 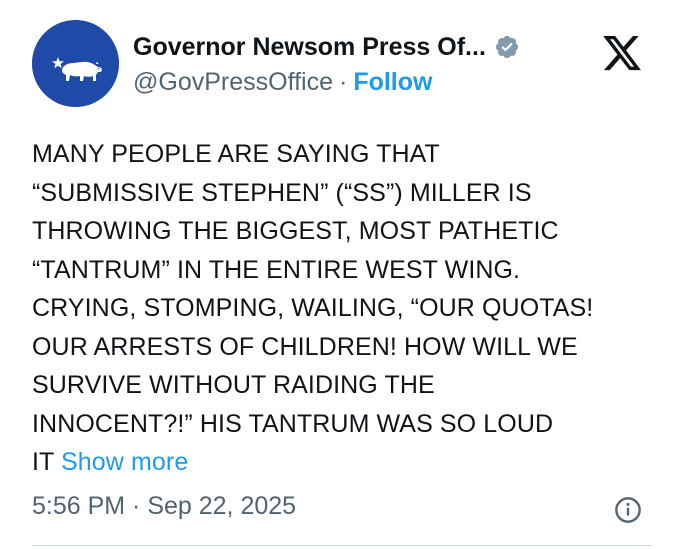 I want to click on handle-row: @GovPressOffice · Follow, so click(x=326, y=82).